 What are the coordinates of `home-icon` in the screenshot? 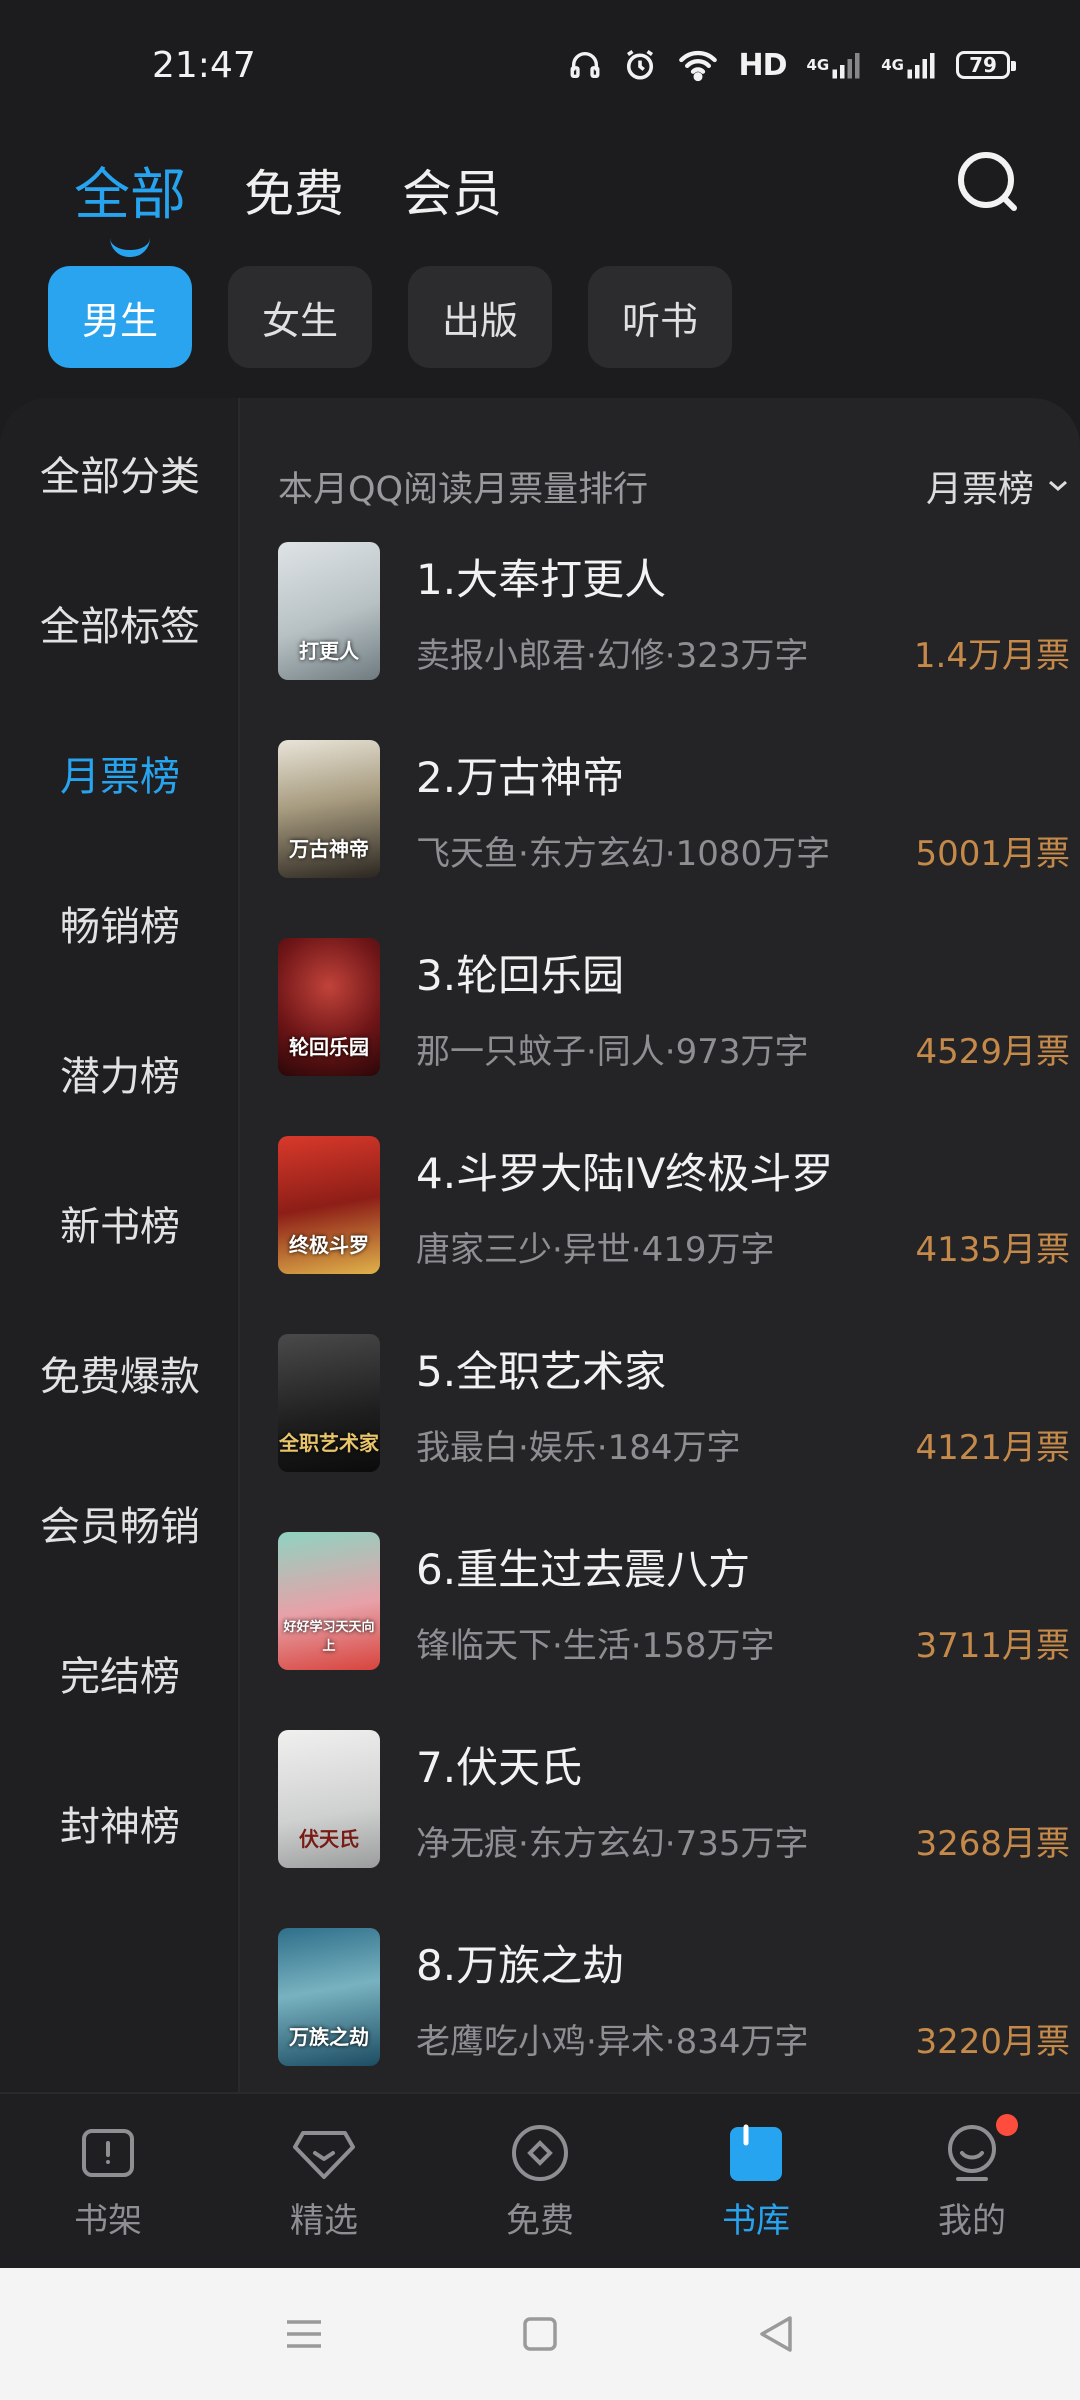 It's located at (540, 2334).